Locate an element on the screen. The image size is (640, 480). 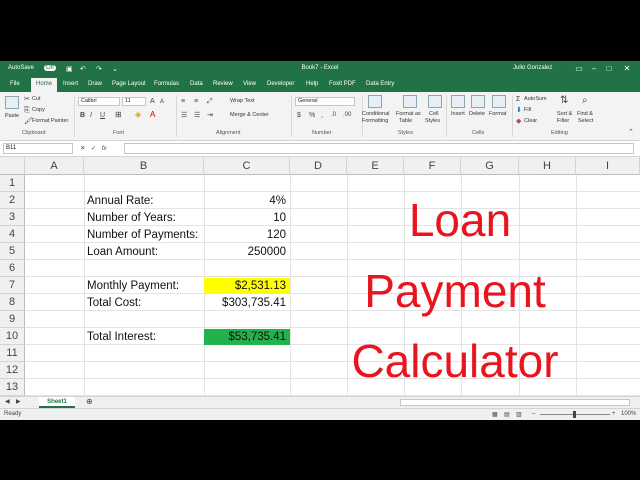
autosum-icon: Σ is located at coordinates (518, 99).